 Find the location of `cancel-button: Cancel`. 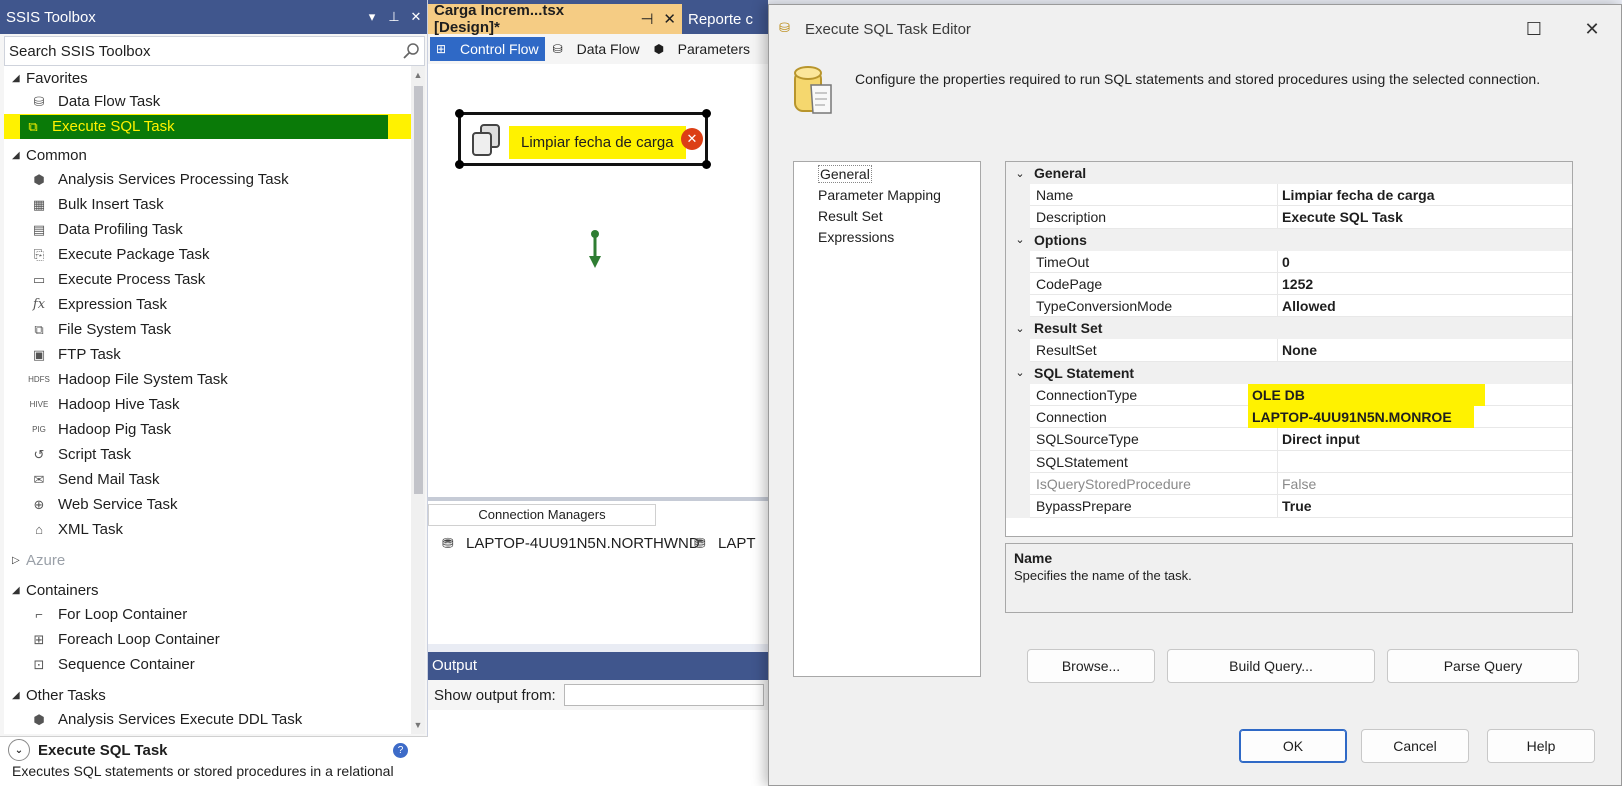

cancel-button: Cancel is located at coordinates (1415, 746).